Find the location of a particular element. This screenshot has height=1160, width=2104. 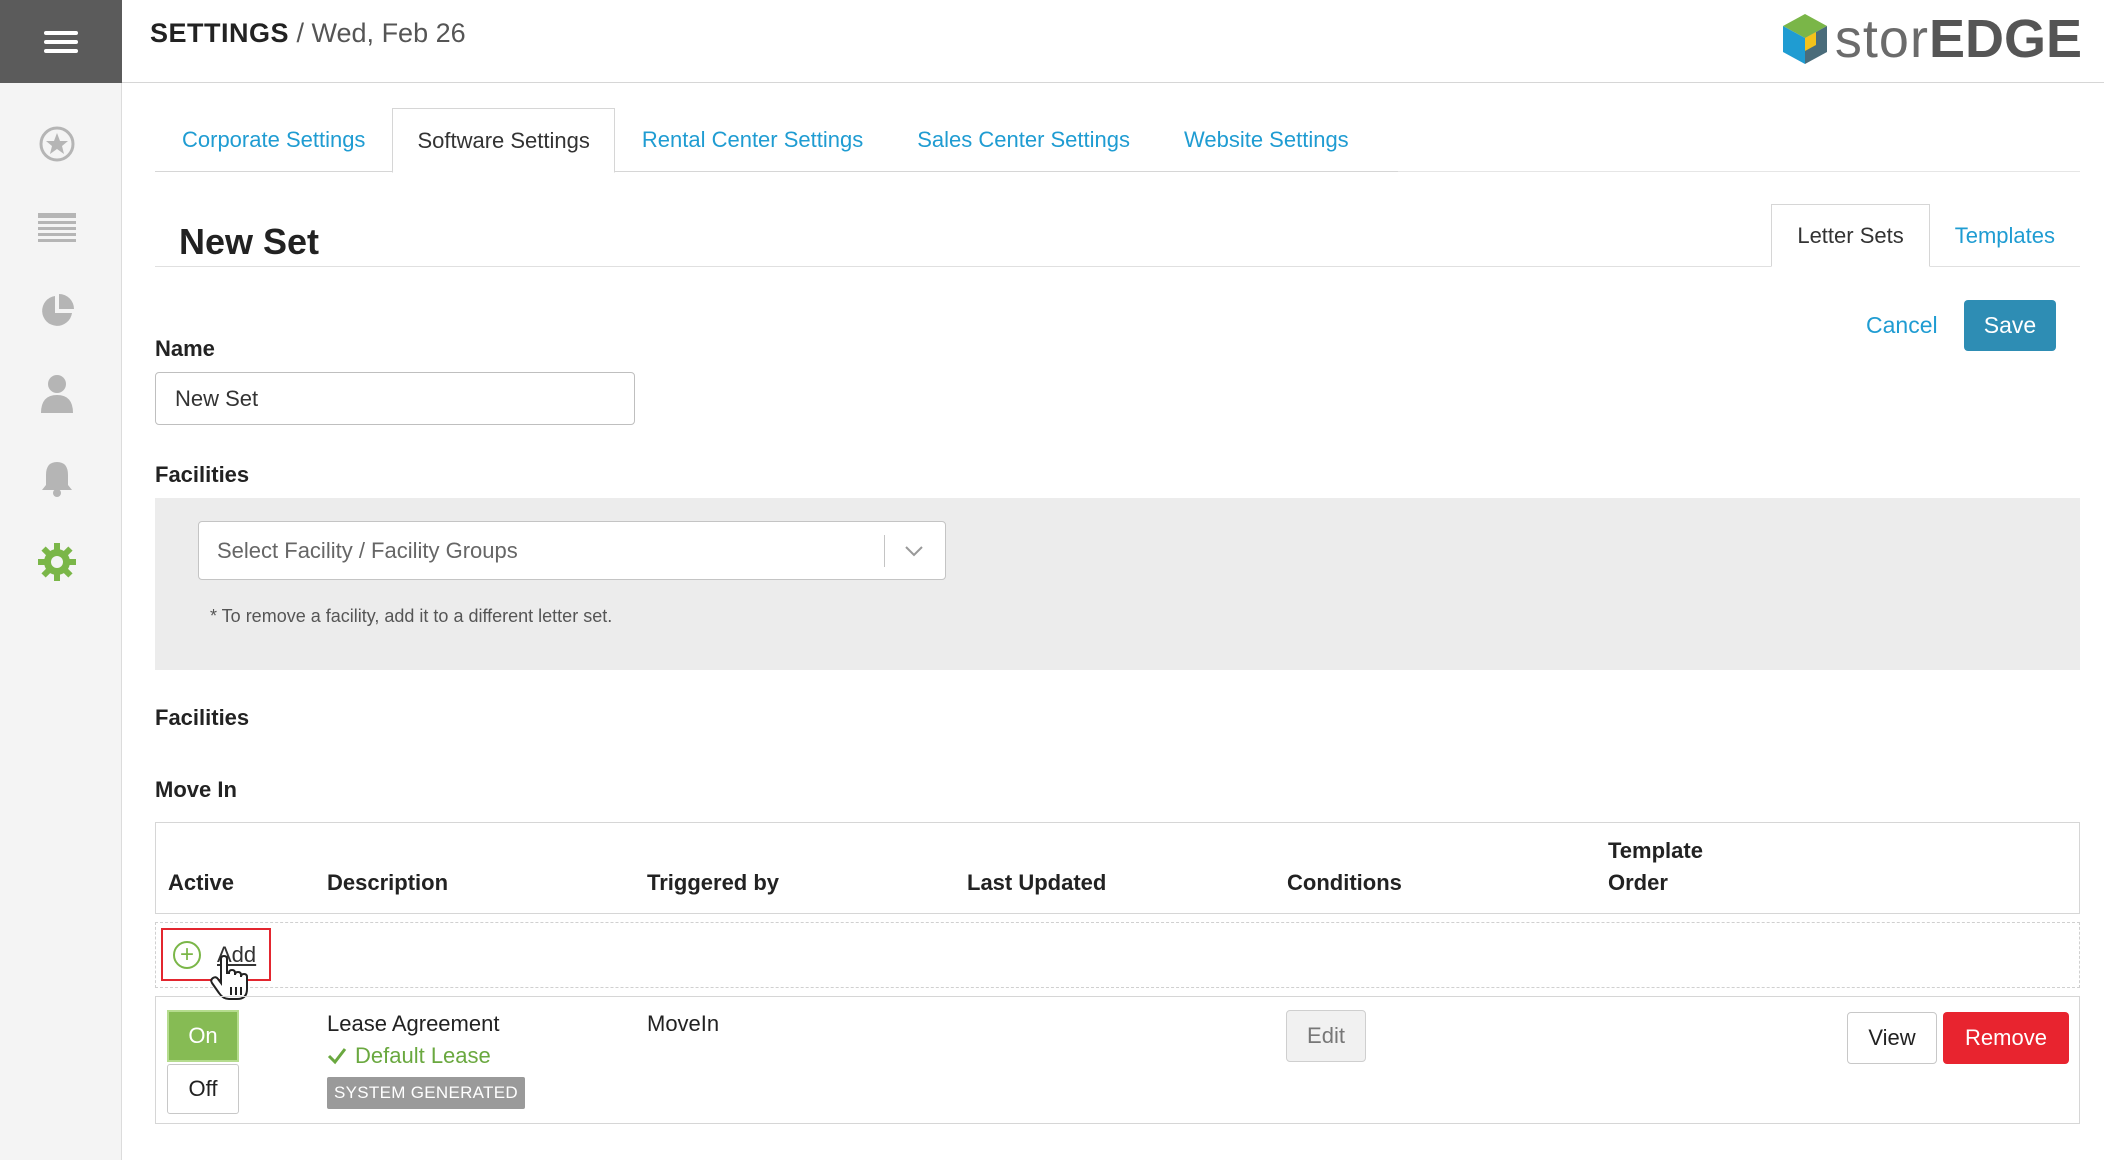

column-template-order: Template Order is located at coordinates (1655, 866).